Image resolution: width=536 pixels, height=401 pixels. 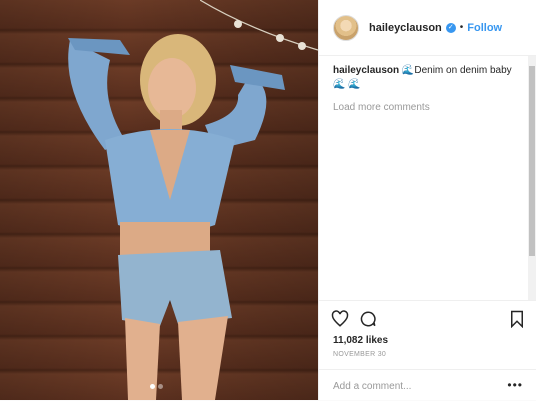 I want to click on comments-scrollbar, so click(x=532, y=178).